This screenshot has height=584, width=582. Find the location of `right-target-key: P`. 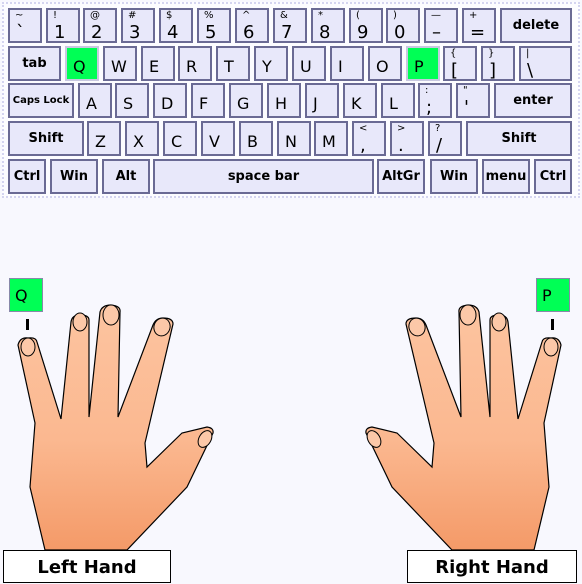

right-target-key: P is located at coordinates (553, 295).